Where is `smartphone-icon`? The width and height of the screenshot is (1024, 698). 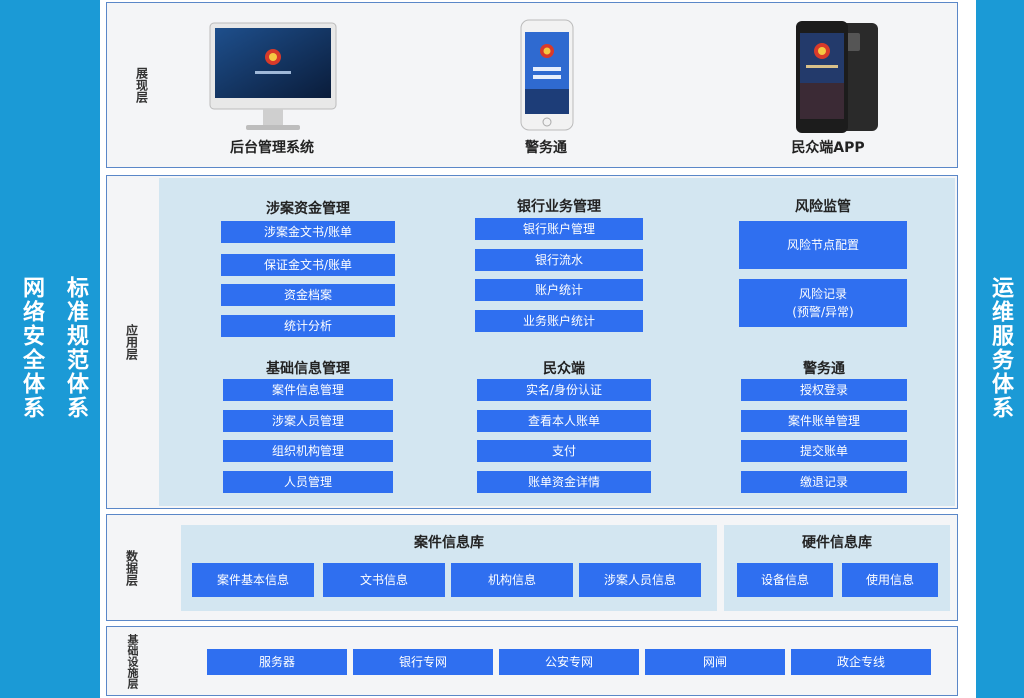 smartphone-icon is located at coordinates (547, 75).